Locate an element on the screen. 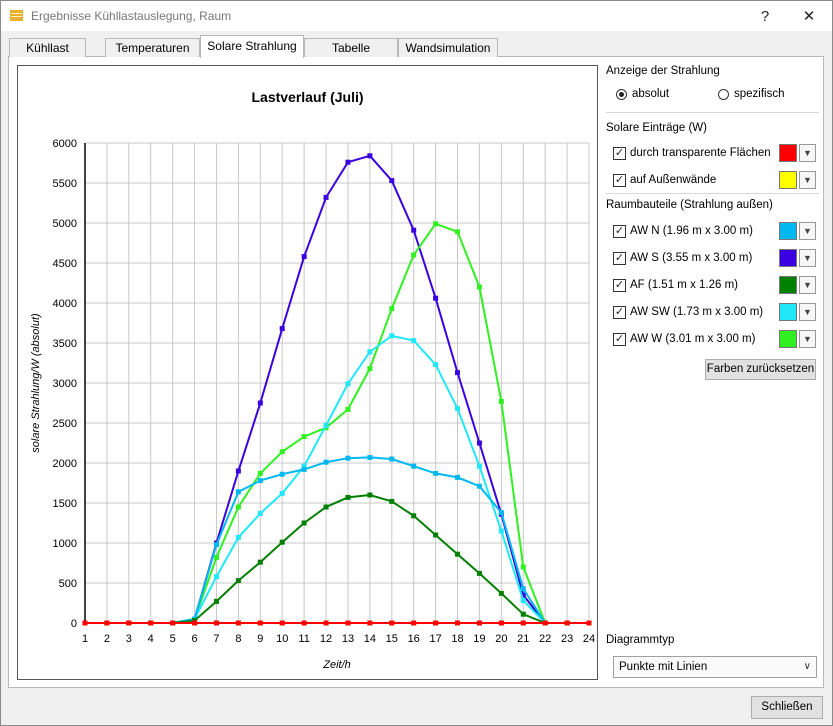 This screenshot has width=833, height=726. diagram-type-value: Punkte mit Linien is located at coordinates (663, 667).